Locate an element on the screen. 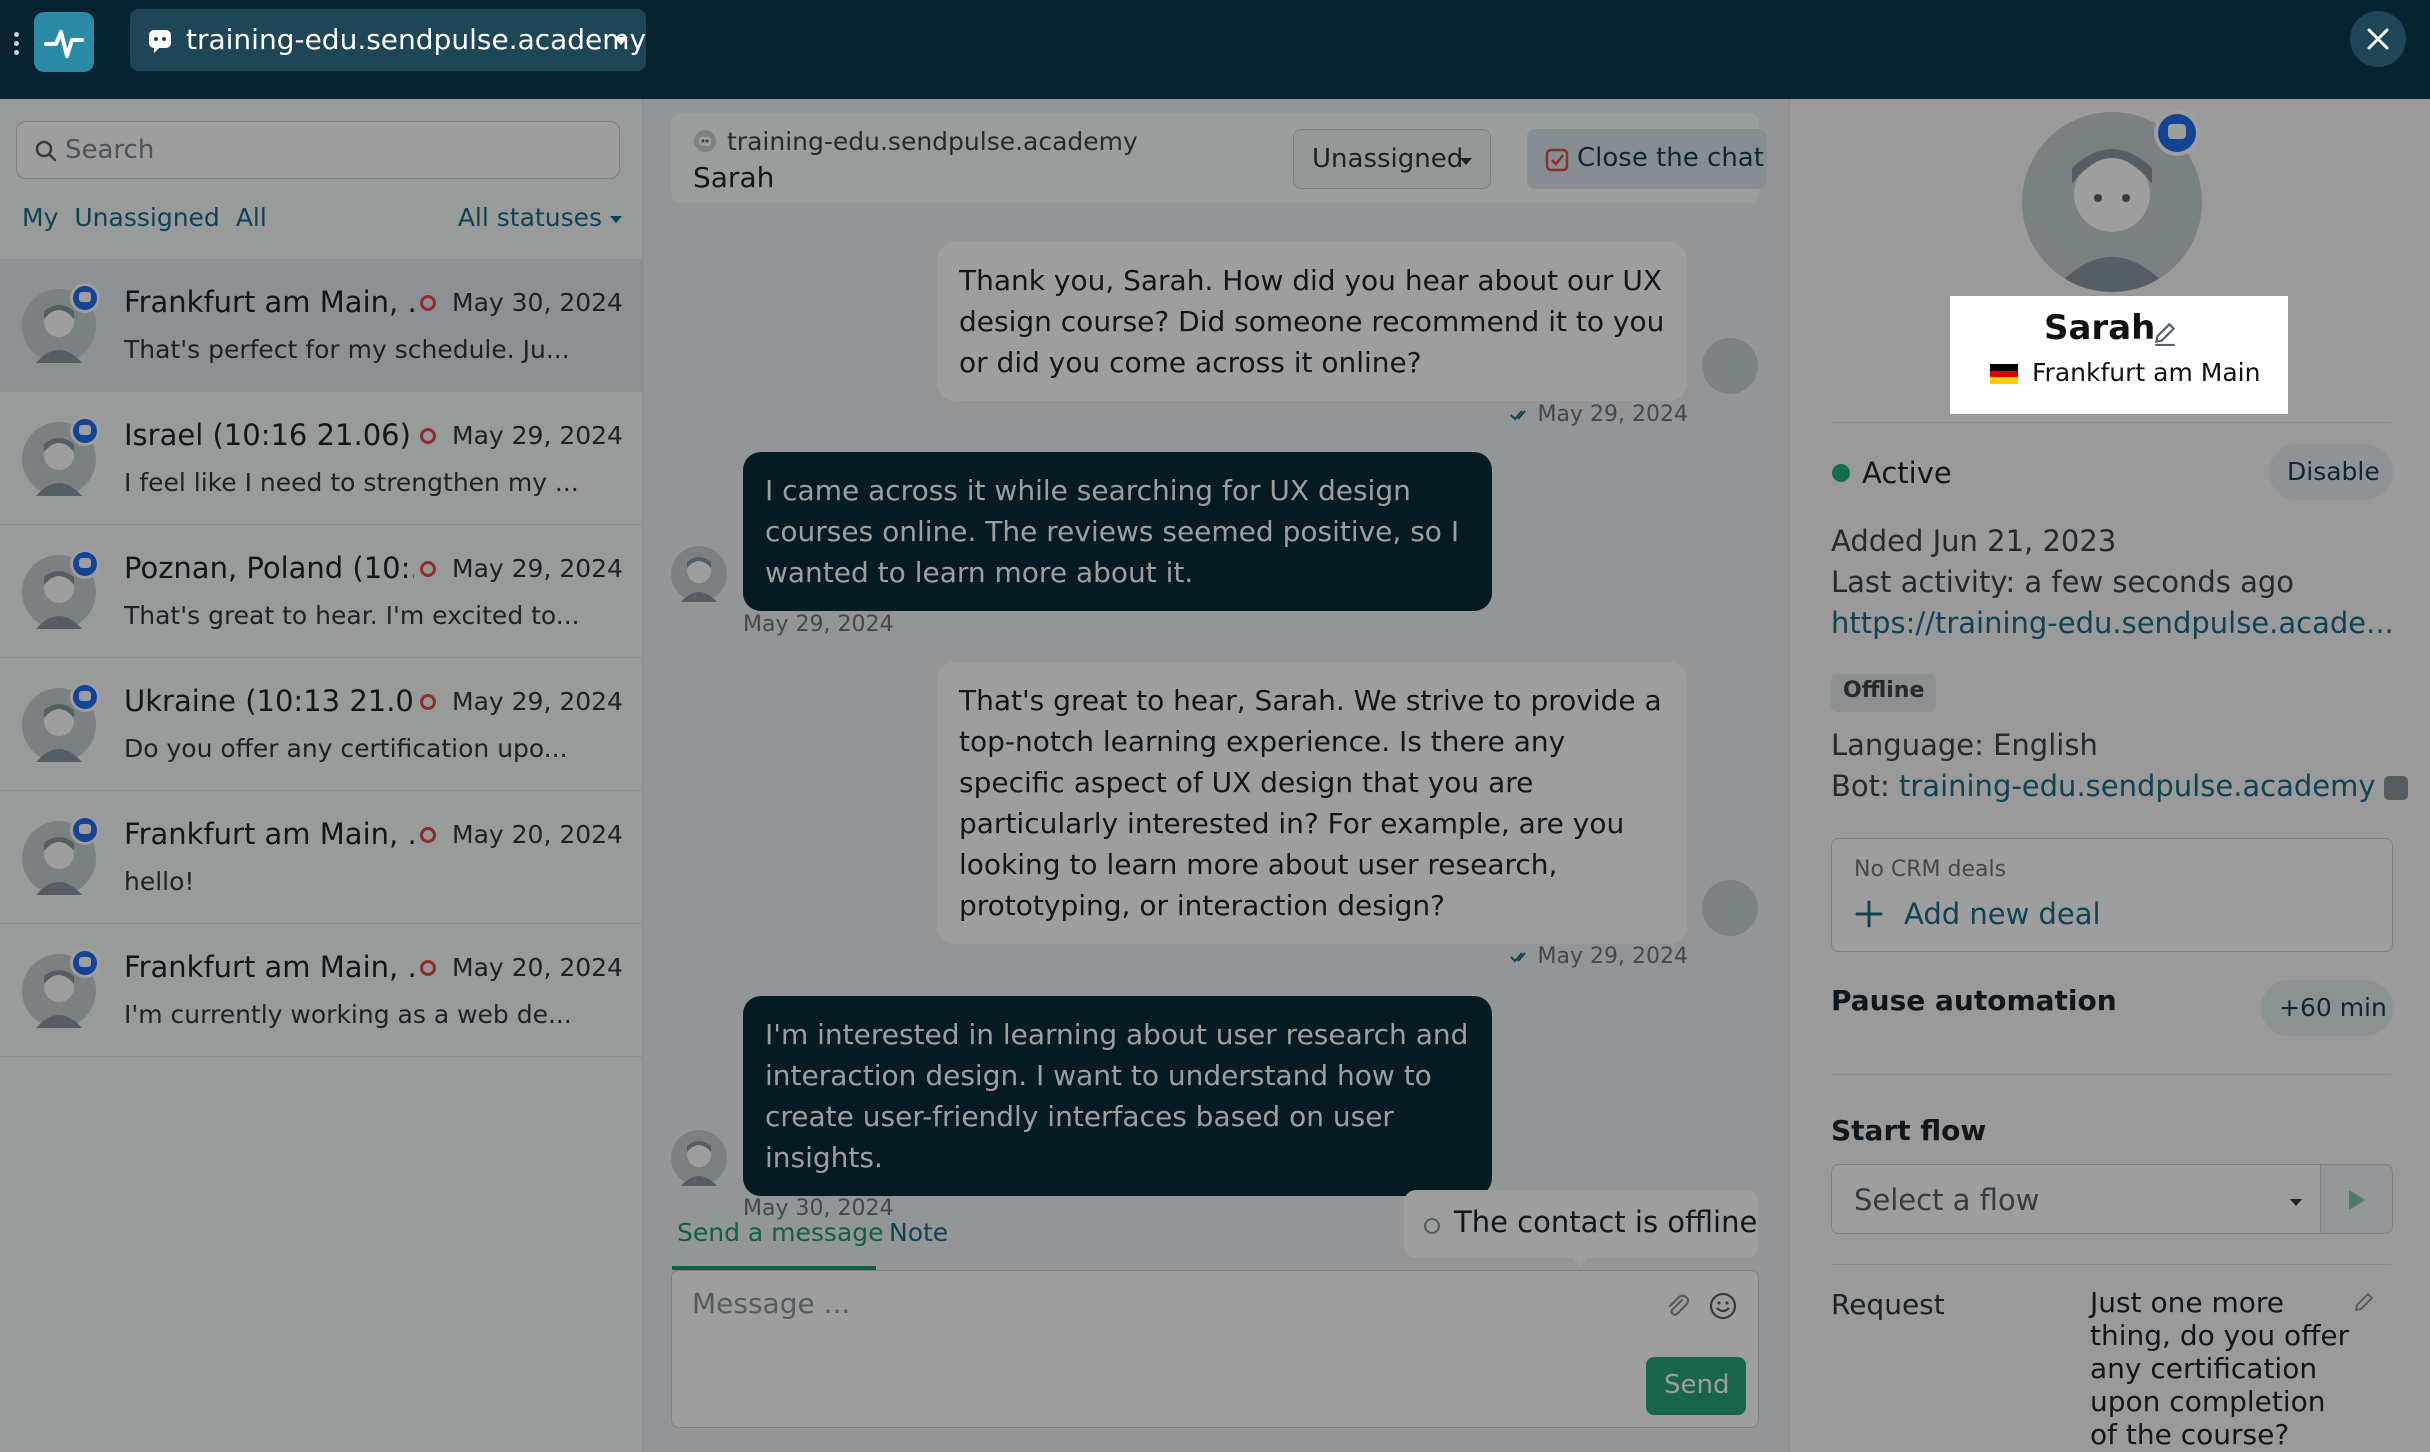  status-filter-dropdown: All statuses is located at coordinates (540, 217).